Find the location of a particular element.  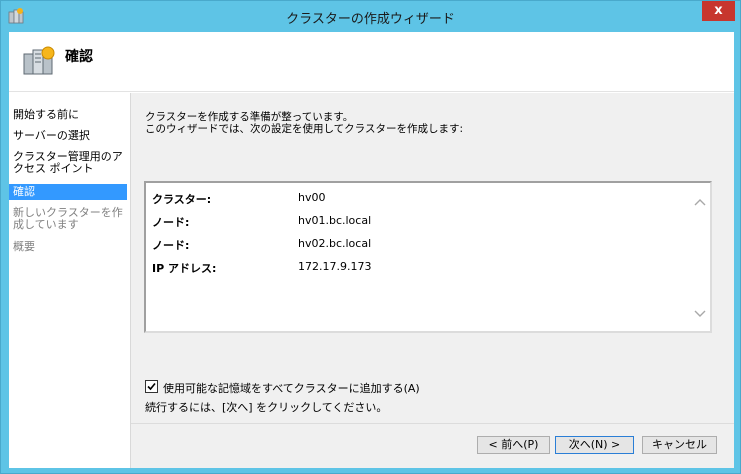

intro-line-2: このウィザードでは、次の設定を使用してクラスターを作成します: is located at coordinates (304, 129).